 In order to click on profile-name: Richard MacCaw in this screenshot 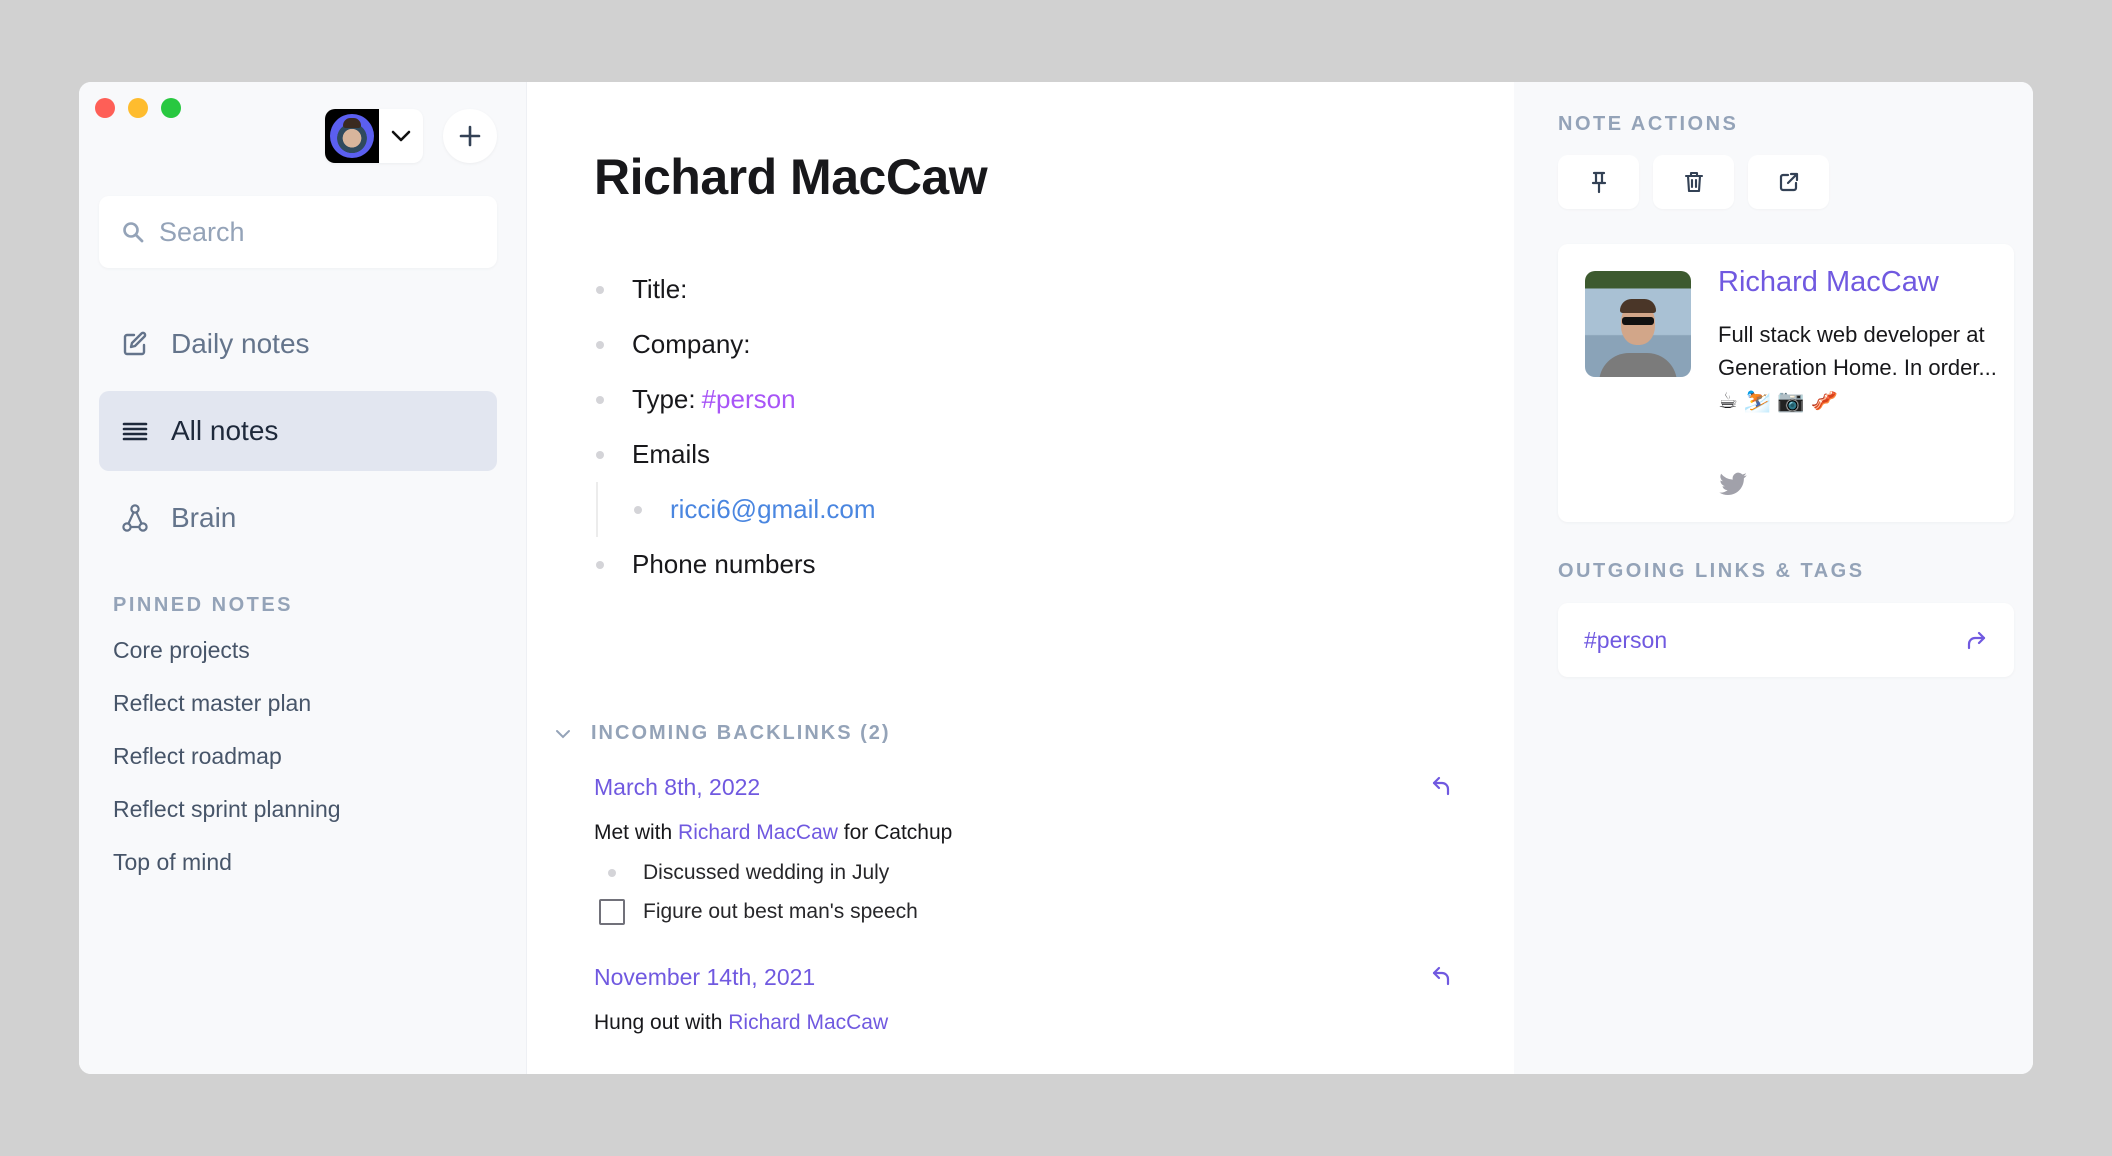, I will do `click(1828, 282)`.